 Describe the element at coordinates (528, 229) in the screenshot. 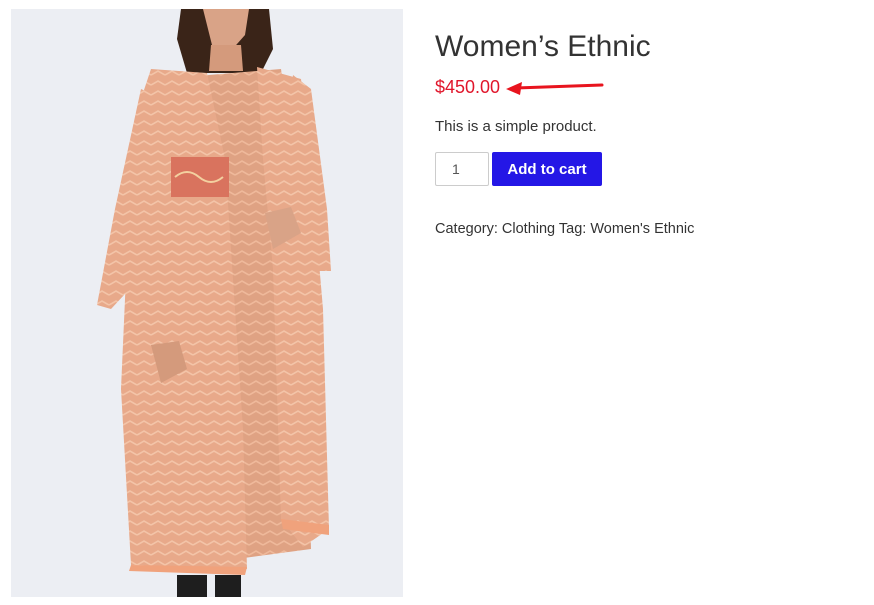

I see `category-link: Clothing` at that location.